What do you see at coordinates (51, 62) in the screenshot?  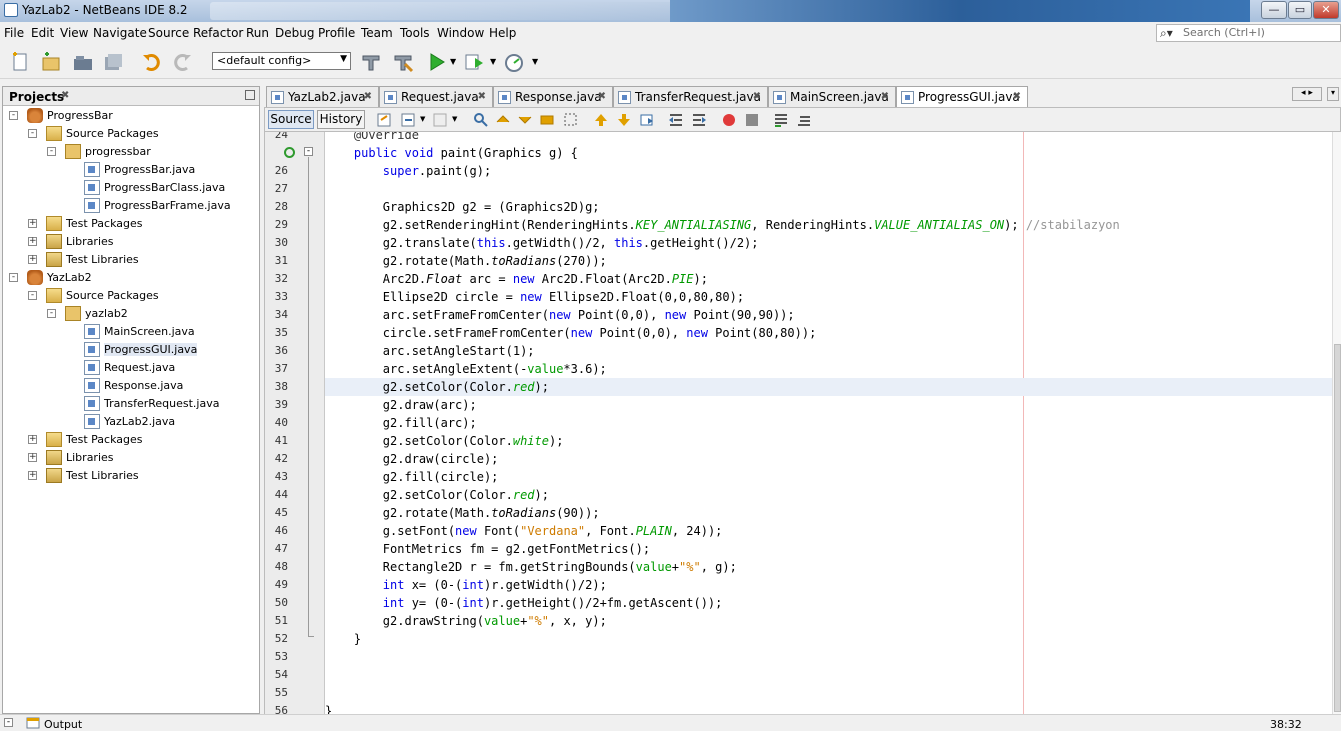 I see `new-project-icon` at bounding box center [51, 62].